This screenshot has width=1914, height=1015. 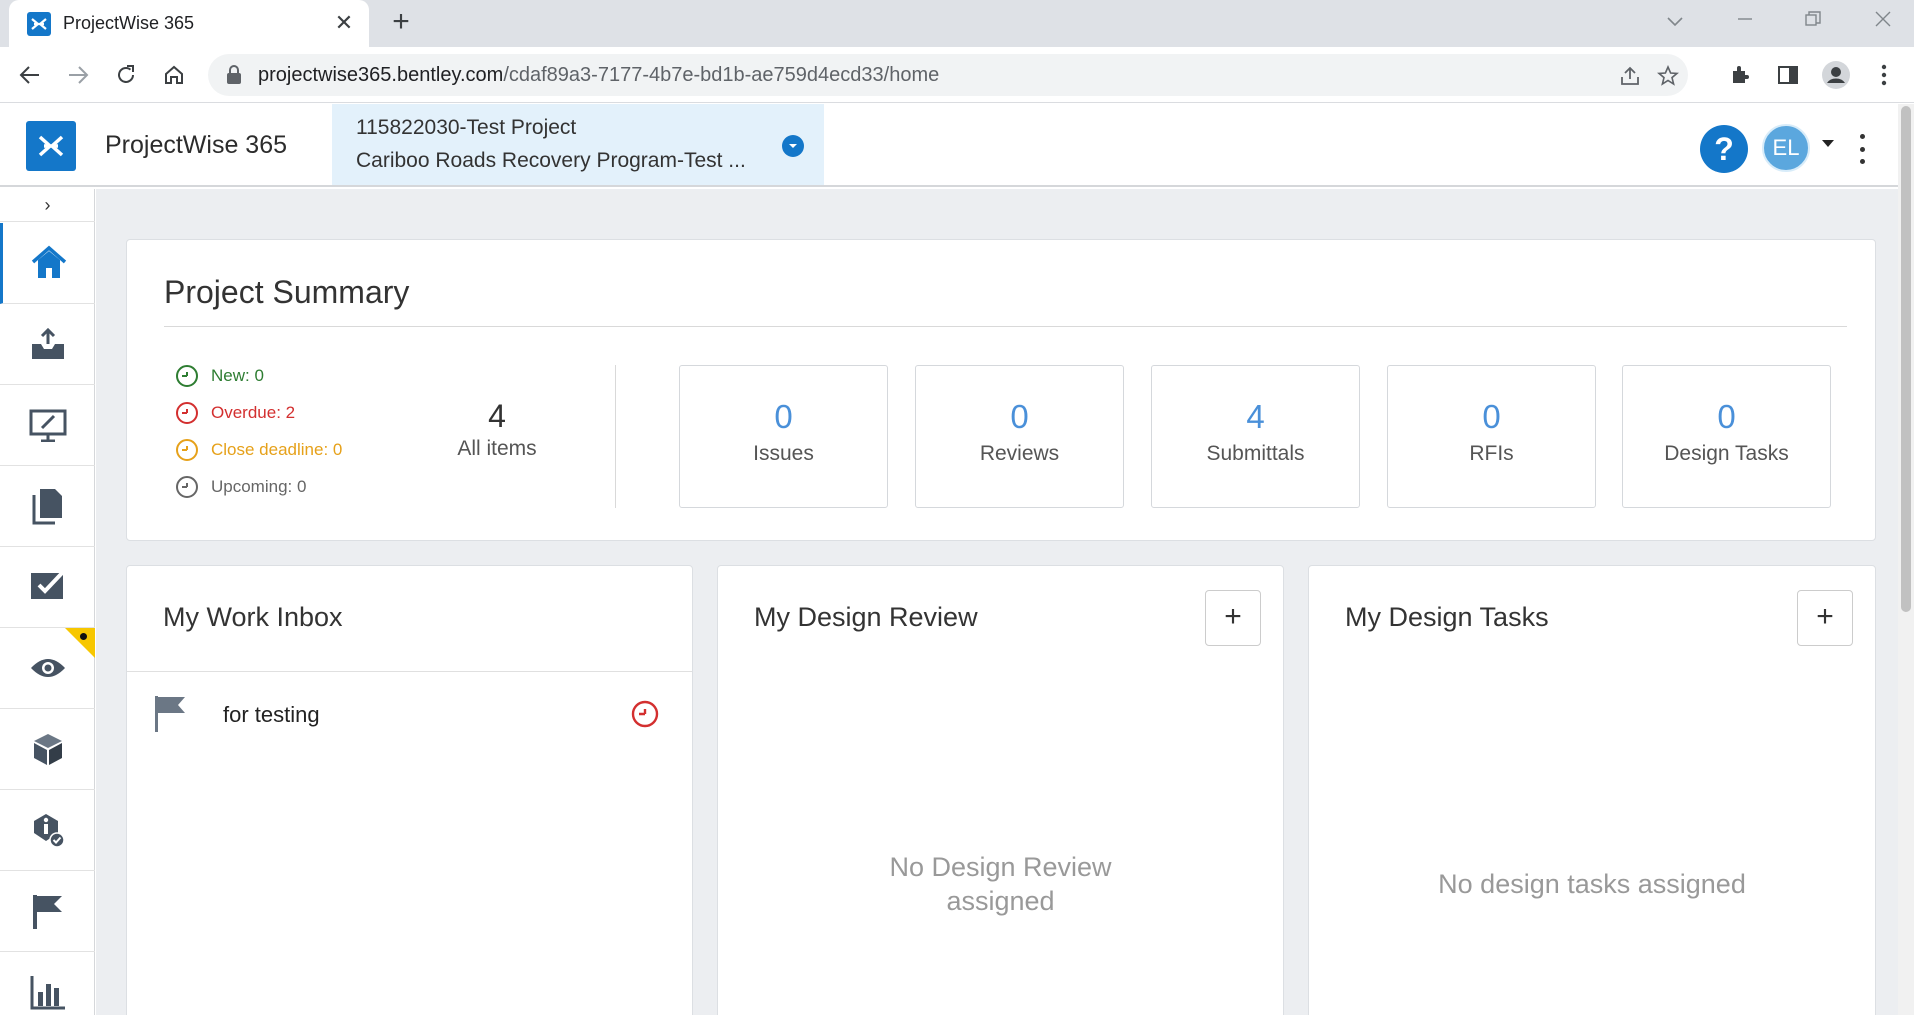 I want to click on status-close-deadline-label: Close deadline: 0, so click(x=277, y=449).